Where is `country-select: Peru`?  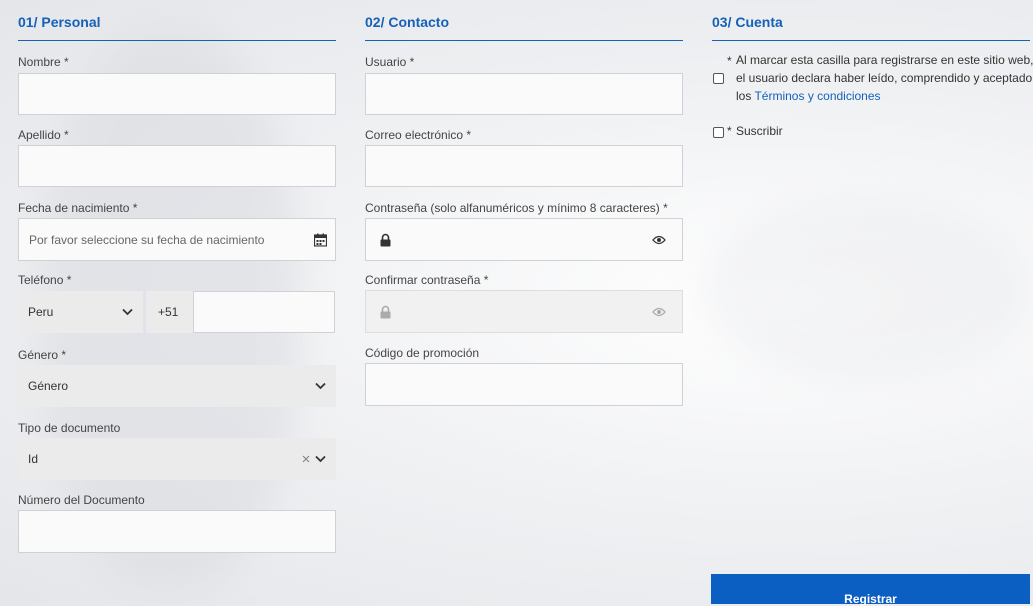
country-select: Peru is located at coordinates (80, 312).